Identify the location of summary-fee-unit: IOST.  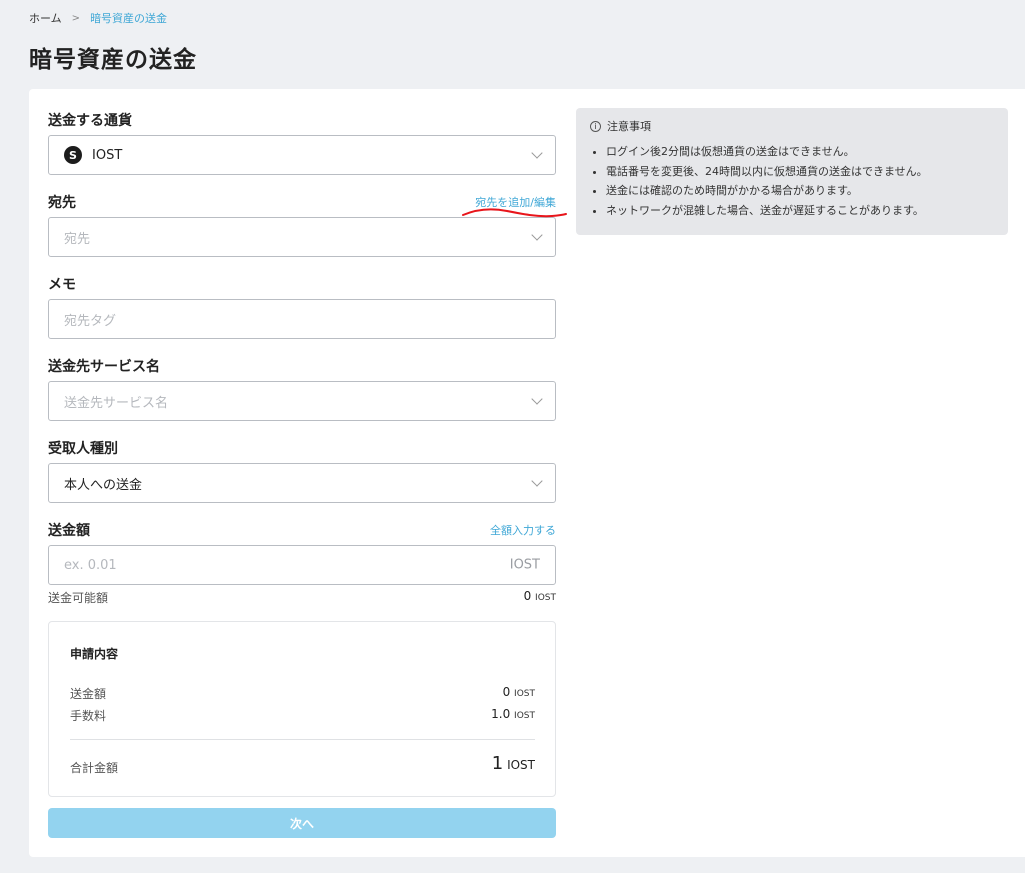
(524, 716).